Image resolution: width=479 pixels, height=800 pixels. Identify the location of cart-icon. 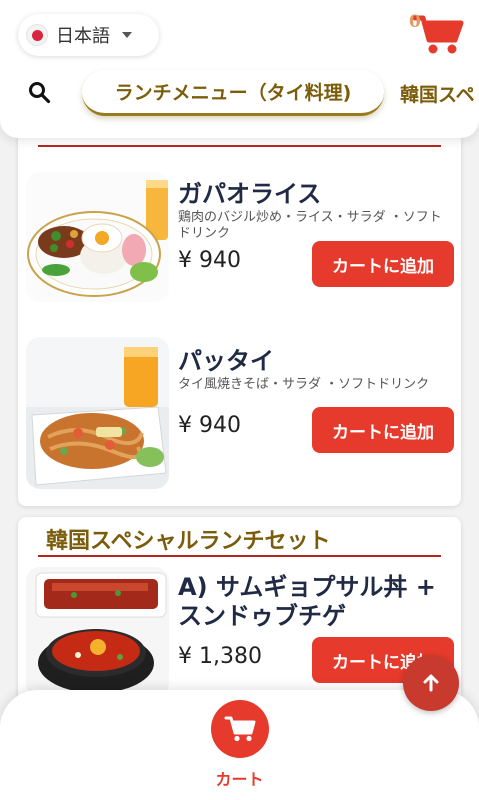
(240, 729).